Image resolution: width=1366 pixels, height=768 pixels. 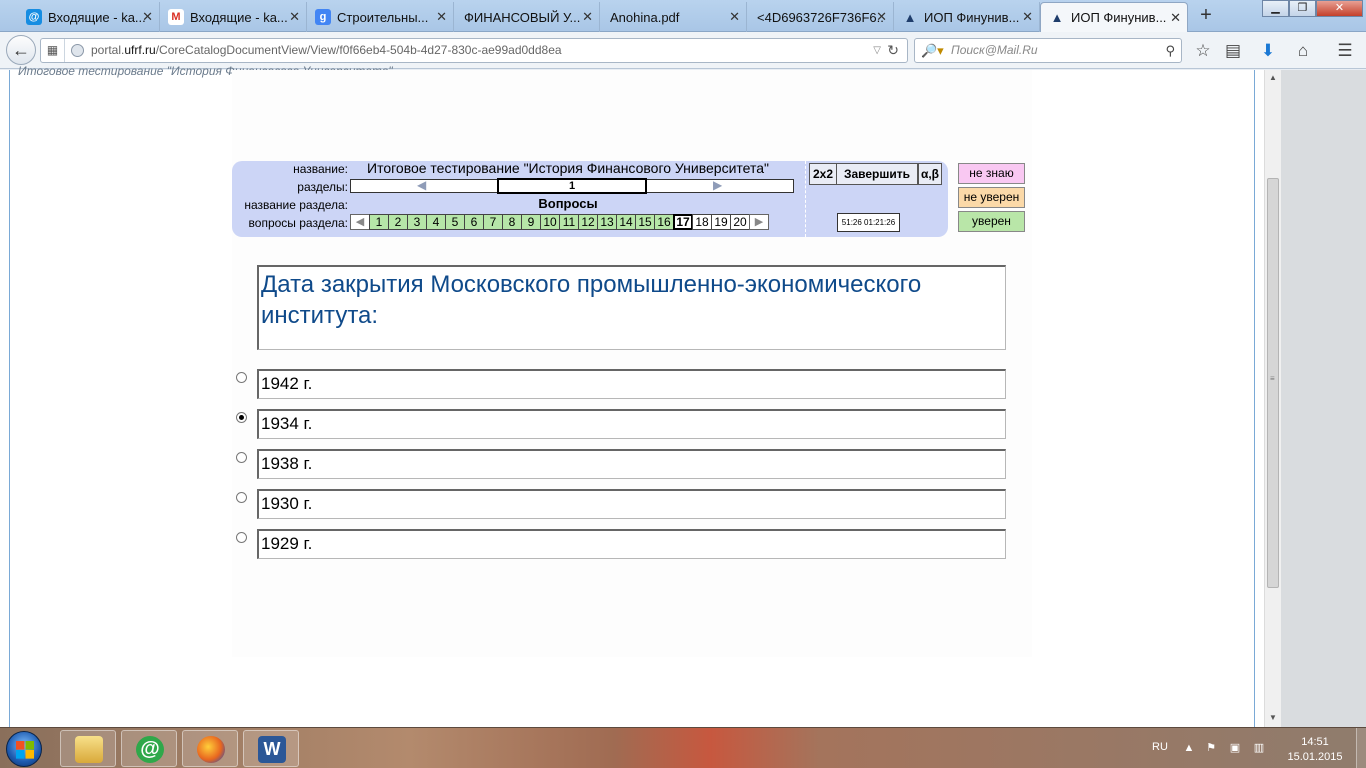 What do you see at coordinates (1275, 8) in the screenshot?
I see `minimize-button: ▁` at bounding box center [1275, 8].